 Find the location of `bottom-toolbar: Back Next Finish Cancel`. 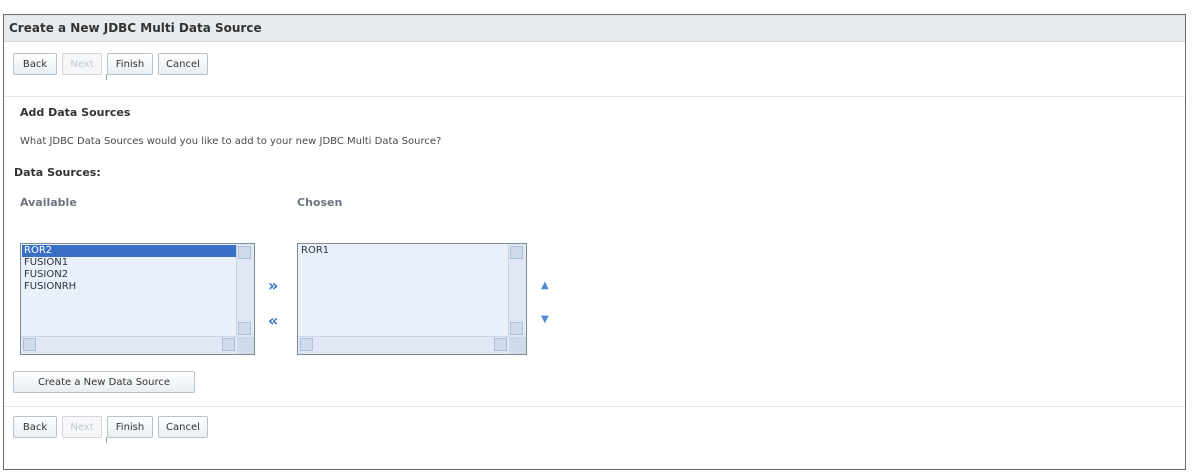

bottom-toolbar: Back Next Finish Cancel is located at coordinates (110, 429).